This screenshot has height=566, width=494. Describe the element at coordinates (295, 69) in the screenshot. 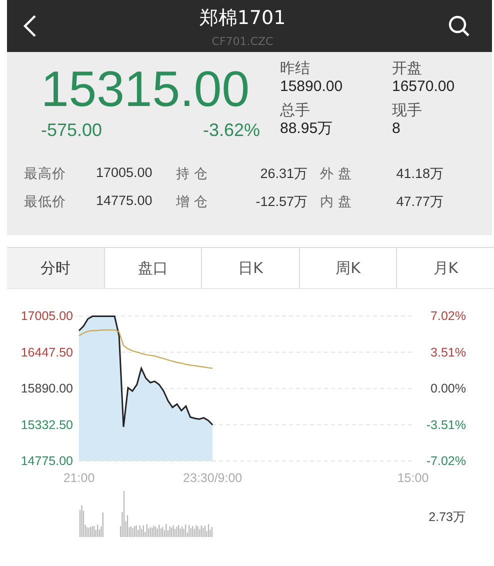

I see `stat-label: 昨结` at that location.